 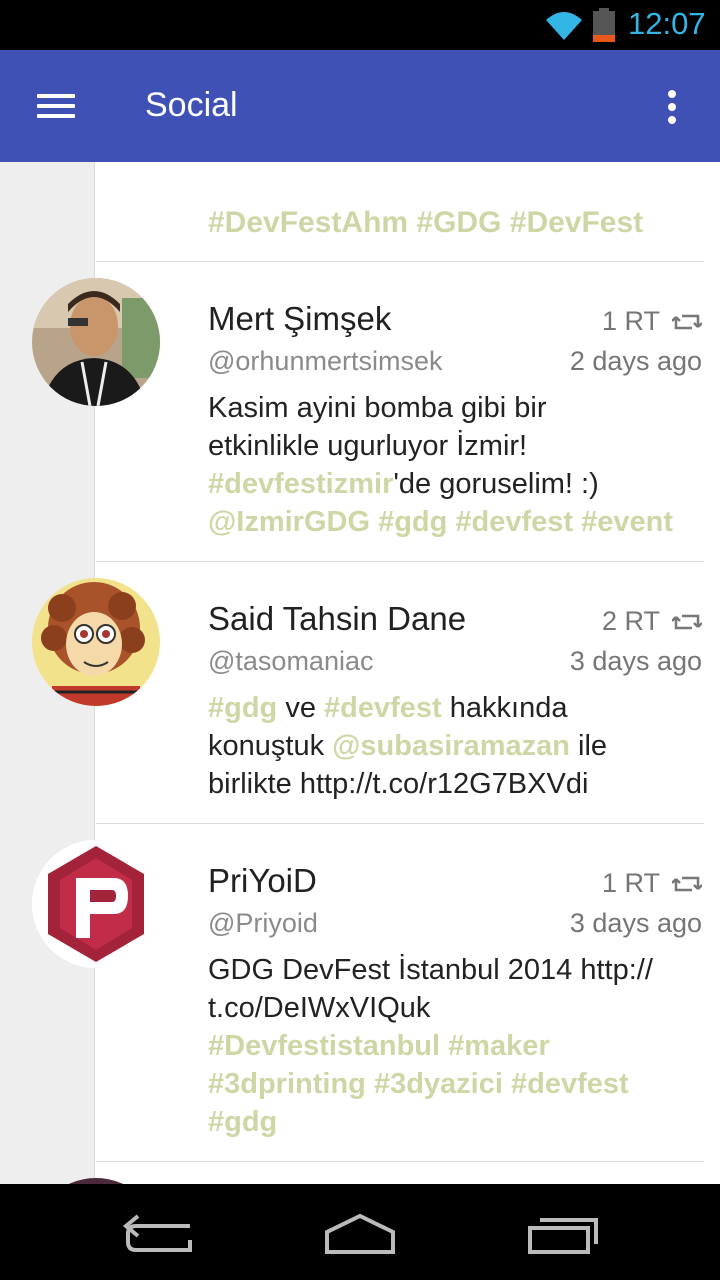 I want to click on navigation-bar, so click(x=360, y=1232).